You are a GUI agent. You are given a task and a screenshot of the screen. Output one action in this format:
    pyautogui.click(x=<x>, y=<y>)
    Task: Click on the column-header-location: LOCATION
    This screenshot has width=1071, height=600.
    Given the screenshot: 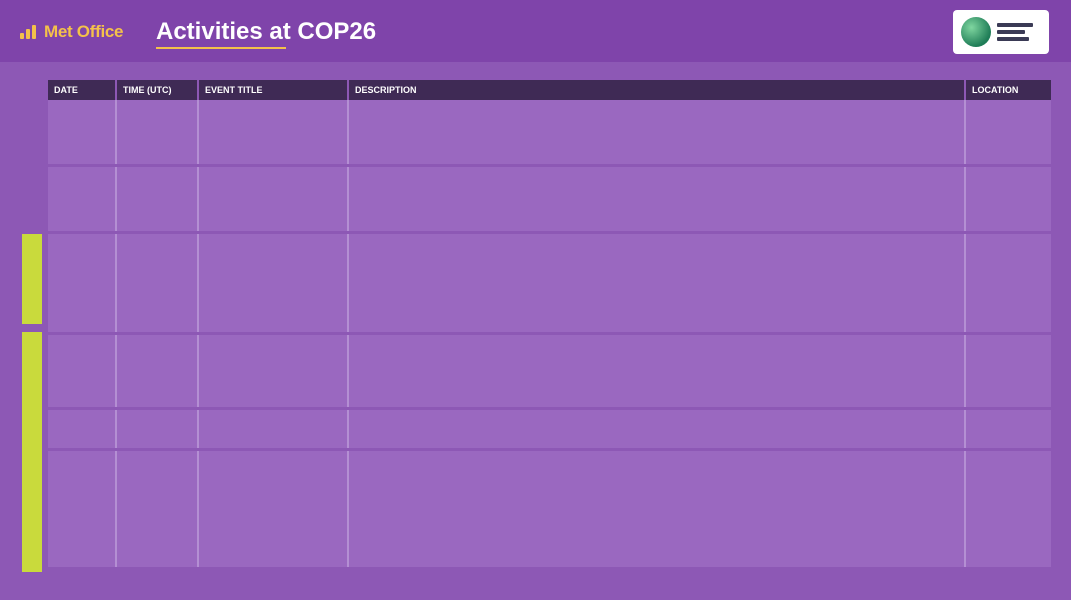 What is the action you would take?
    pyautogui.click(x=1008, y=90)
    